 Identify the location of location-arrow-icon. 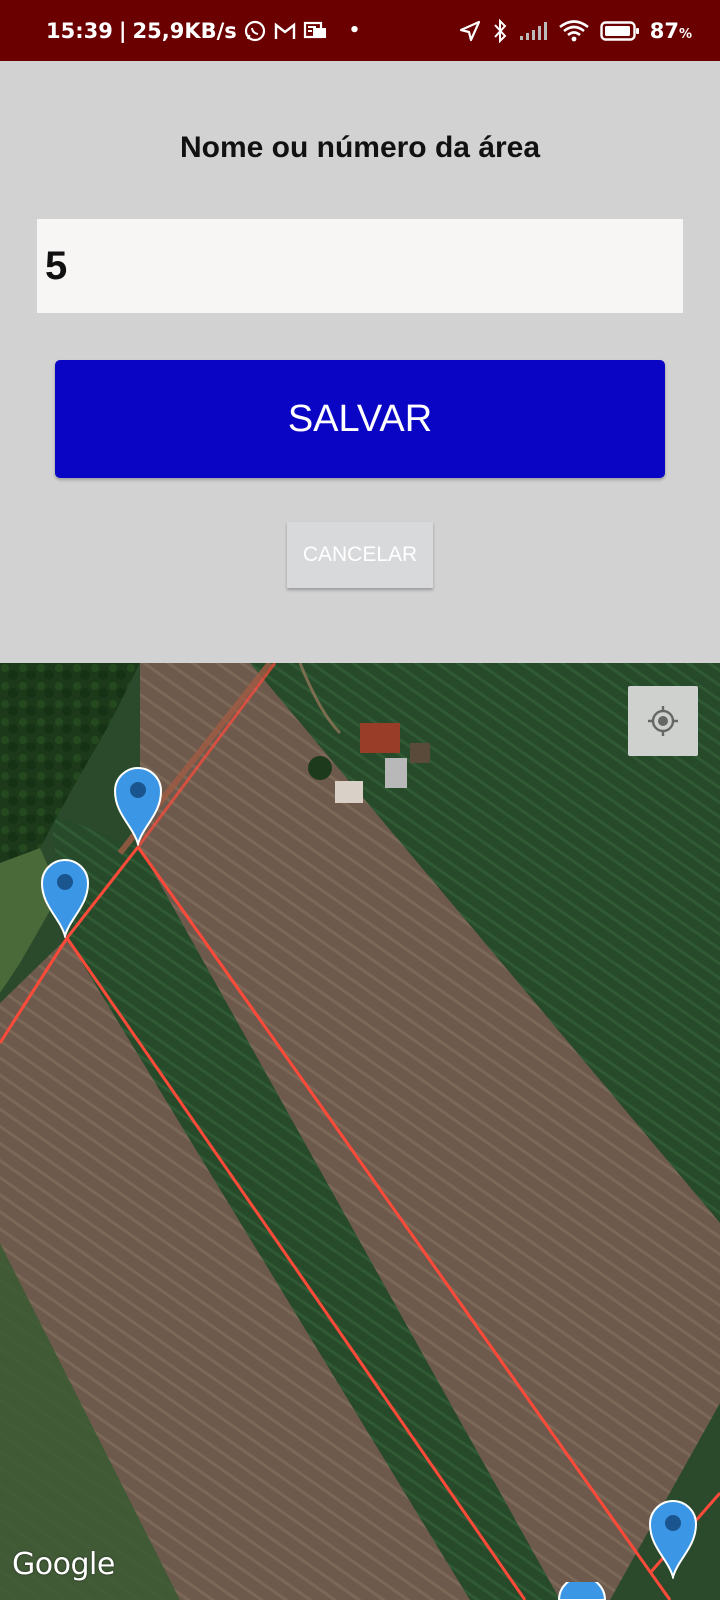
(470, 31).